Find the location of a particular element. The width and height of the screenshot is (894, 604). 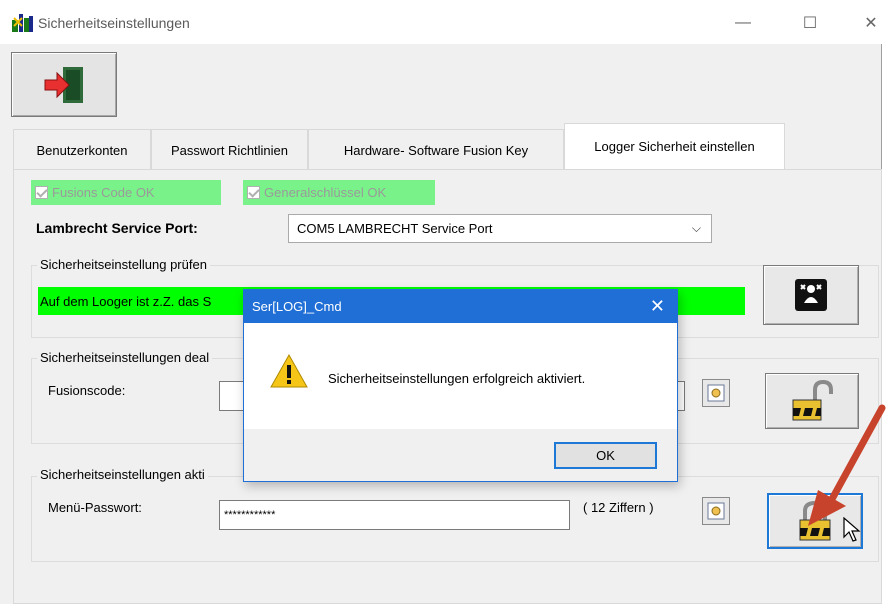

check-security-button is located at coordinates (811, 295).